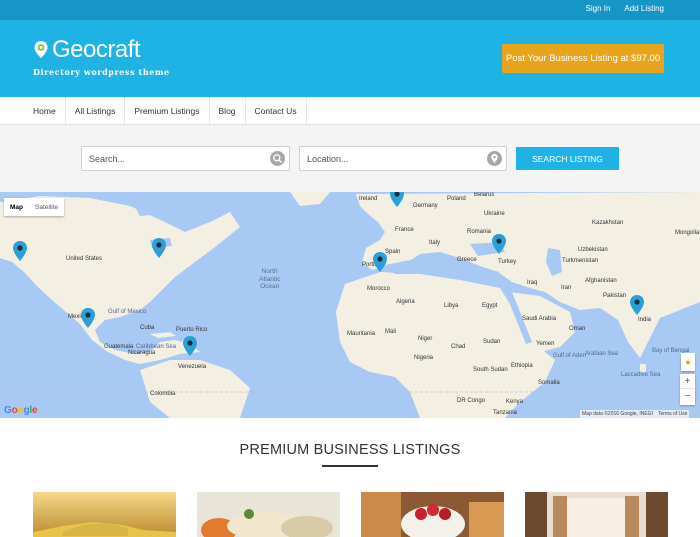 This screenshot has width=700, height=537. I want to click on map-type-control: Map Satellite, so click(34, 207).